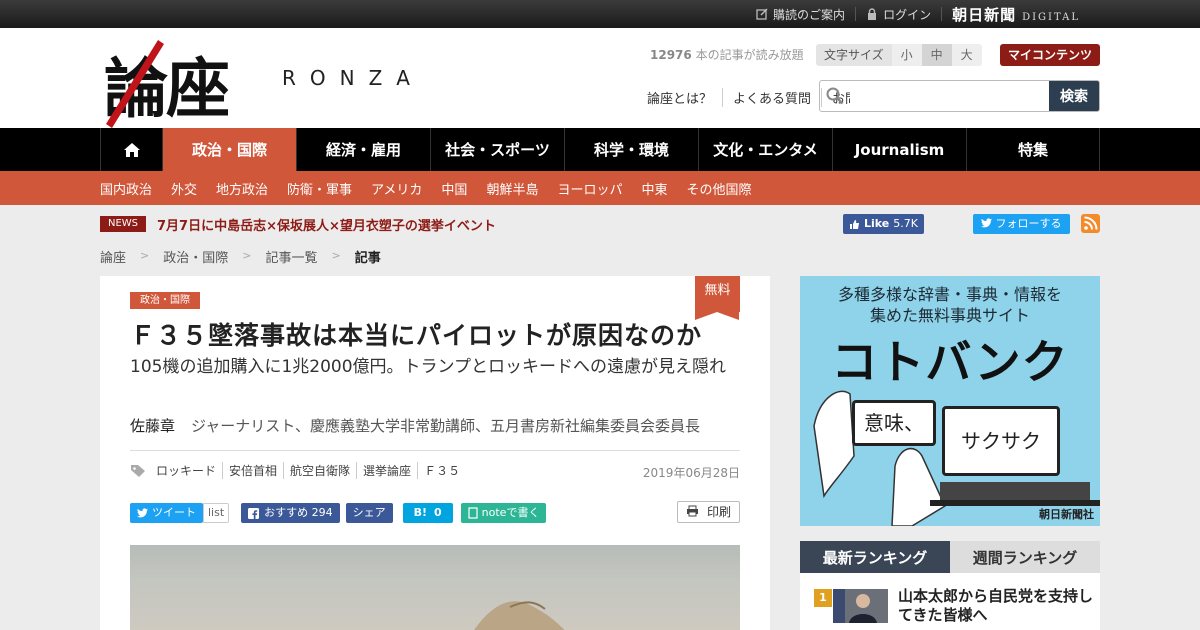  Describe the element at coordinates (872, 14) in the screenshot. I see `lock-icon` at that location.